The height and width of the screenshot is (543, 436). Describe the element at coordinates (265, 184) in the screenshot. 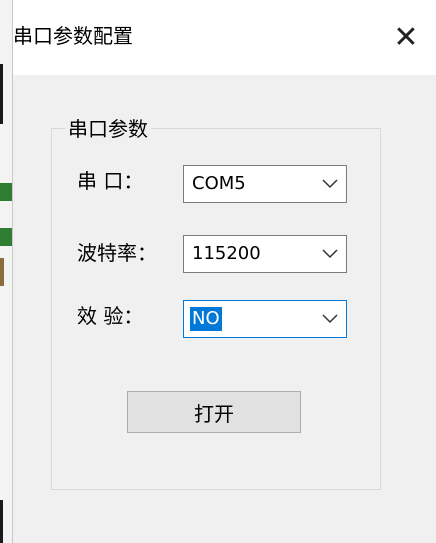

I see `port-select: COM5` at that location.